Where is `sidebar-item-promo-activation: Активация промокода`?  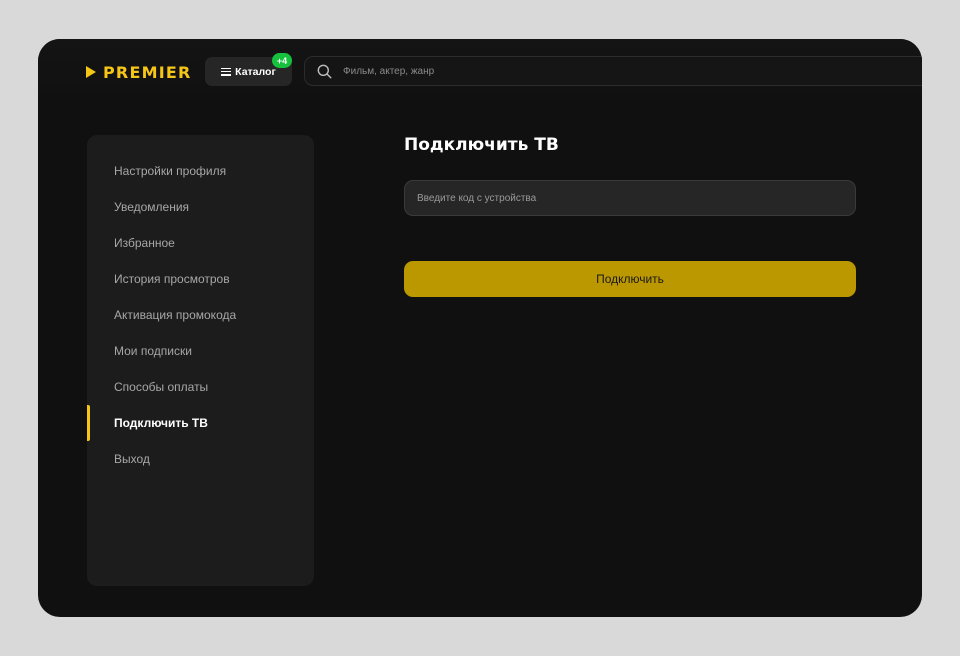 sidebar-item-promo-activation: Активация промокода is located at coordinates (200, 315).